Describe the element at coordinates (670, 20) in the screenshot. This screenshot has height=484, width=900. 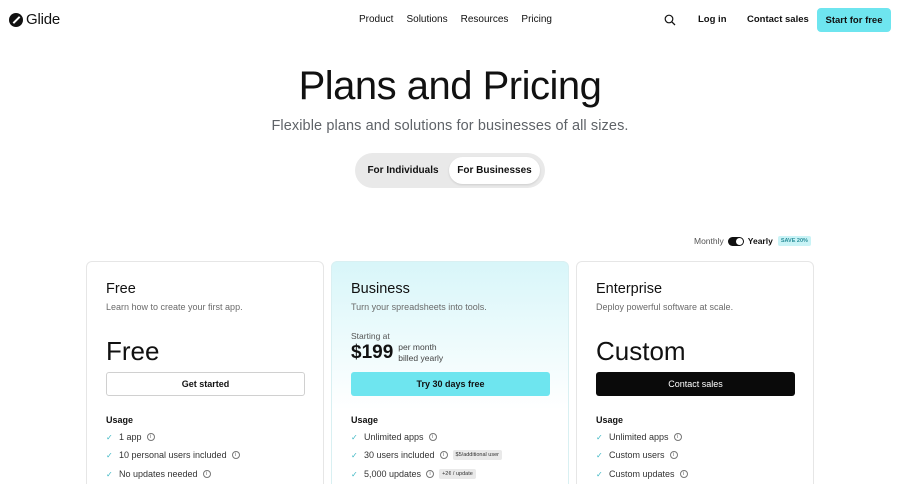
I see `search-icon` at that location.